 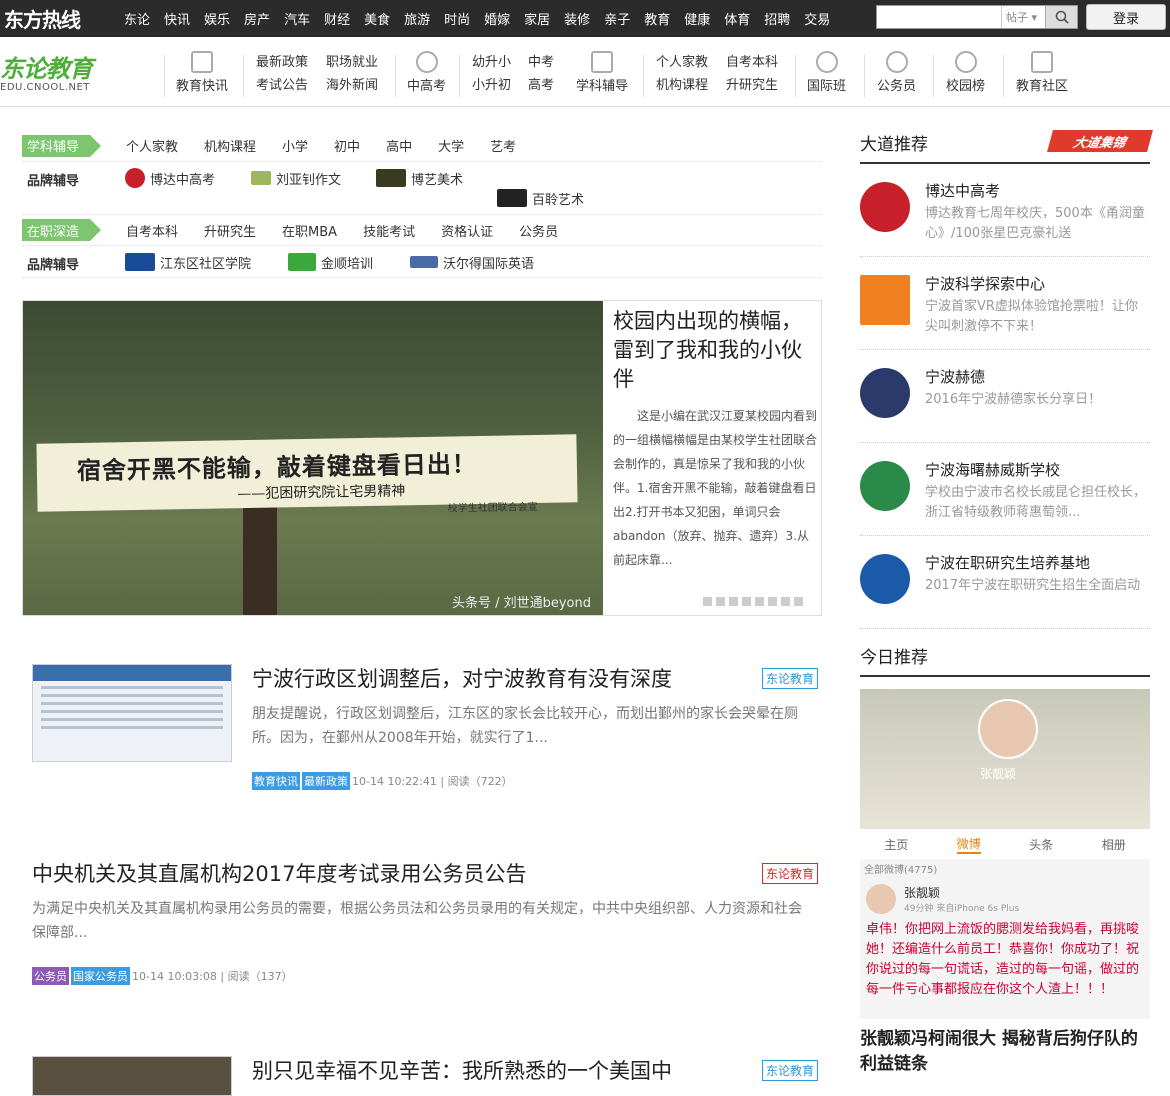 I want to click on collection-badge: 大道集锦, so click(x=1100, y=141).